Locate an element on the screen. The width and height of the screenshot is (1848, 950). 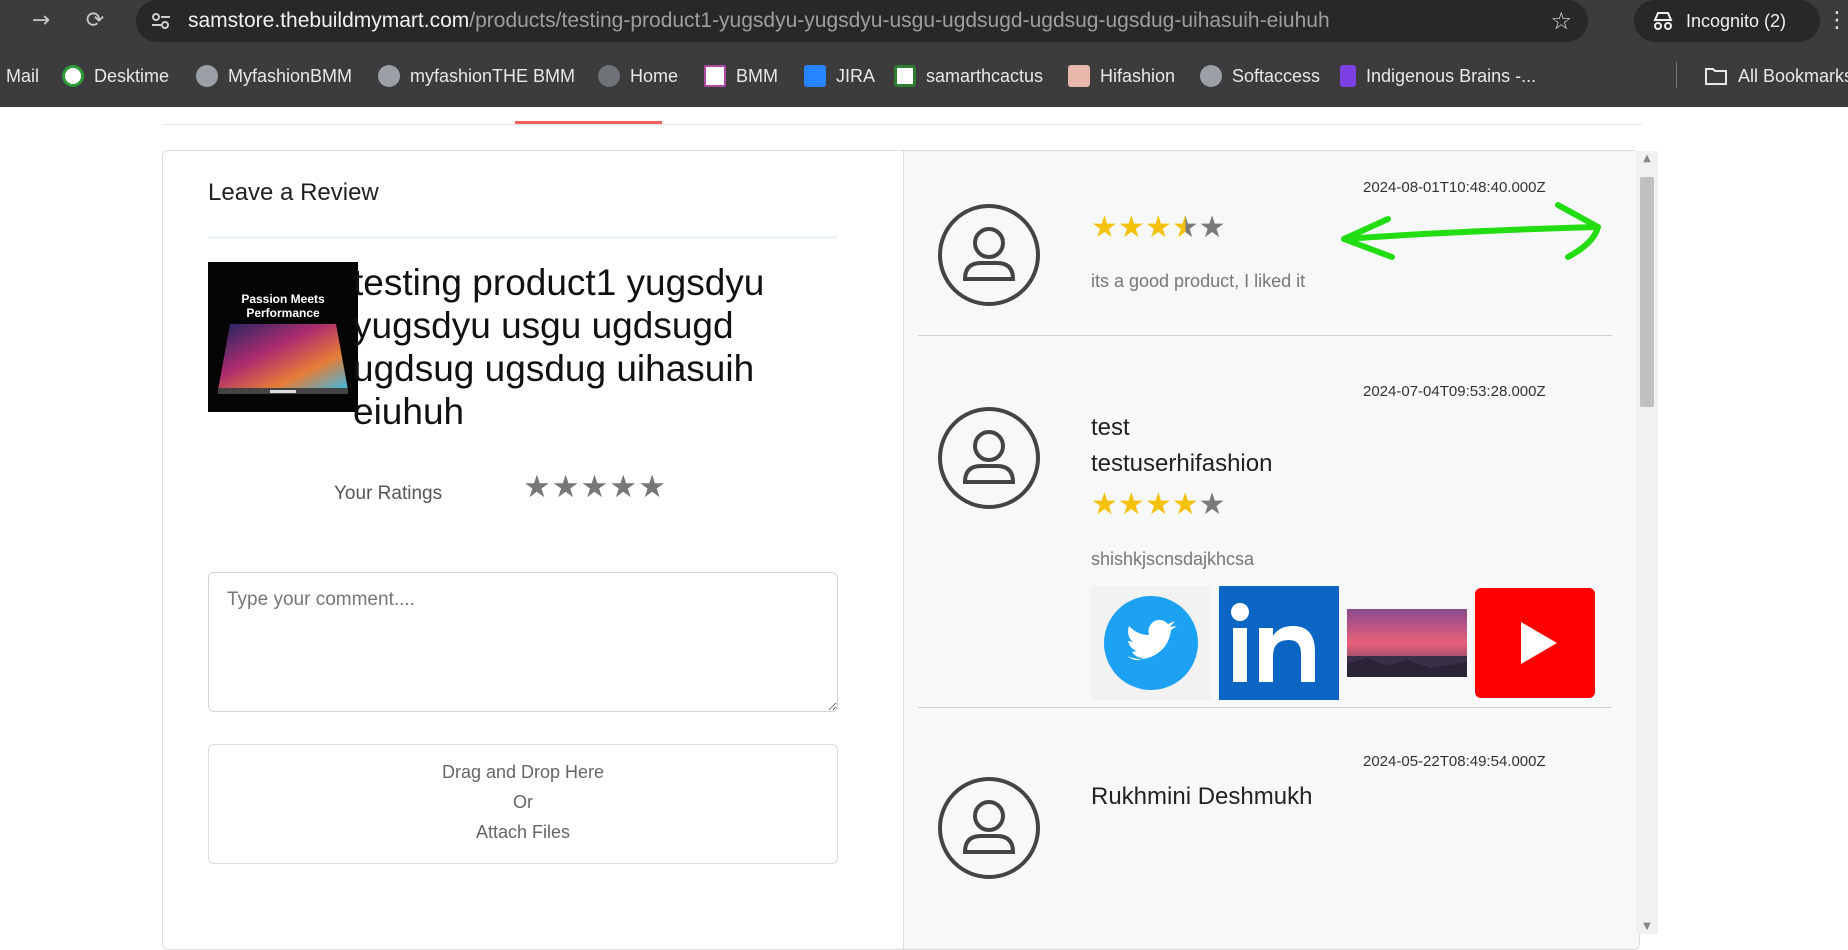
bookmark-home: Home is located at coordinates (638, 76).